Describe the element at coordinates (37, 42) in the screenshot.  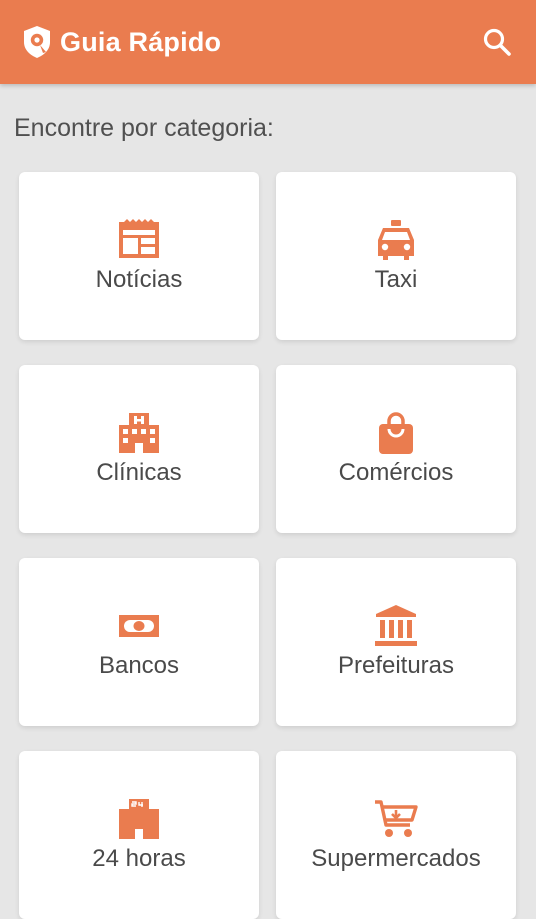
I see `map-pin-shield-icon` at that location.